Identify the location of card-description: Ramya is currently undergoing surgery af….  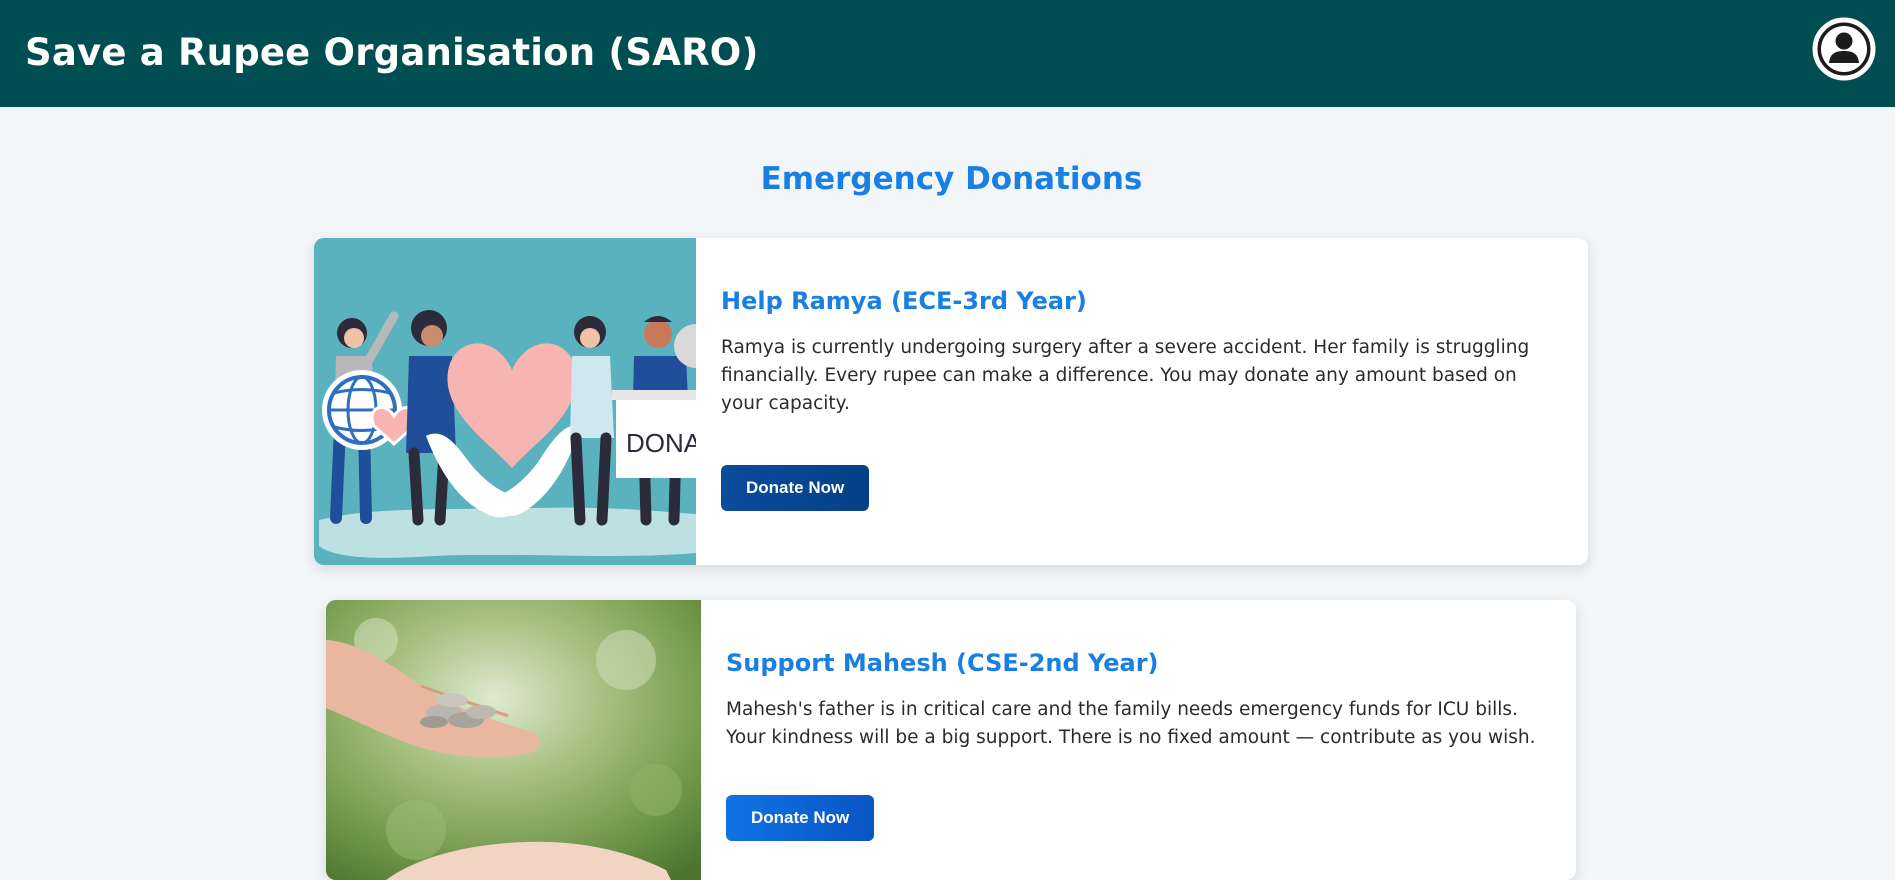
(1125, 375).